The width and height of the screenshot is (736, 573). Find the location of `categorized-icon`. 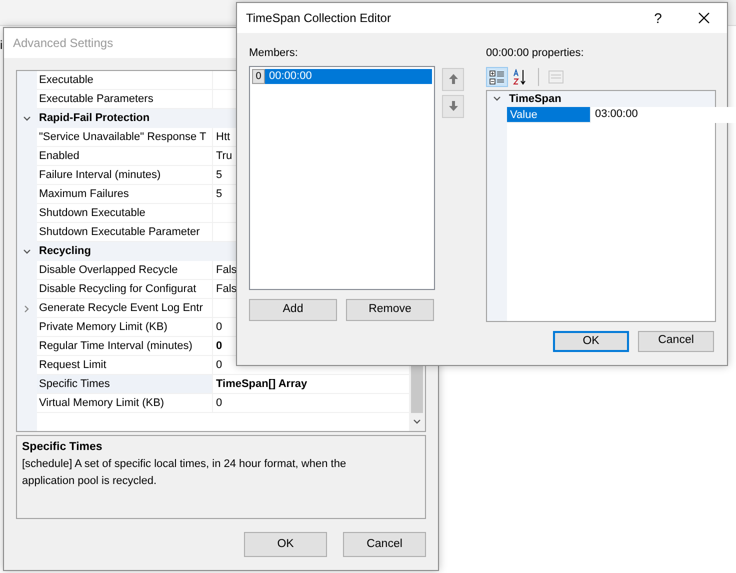

categorized-icon is located at coordinates (497, 76).